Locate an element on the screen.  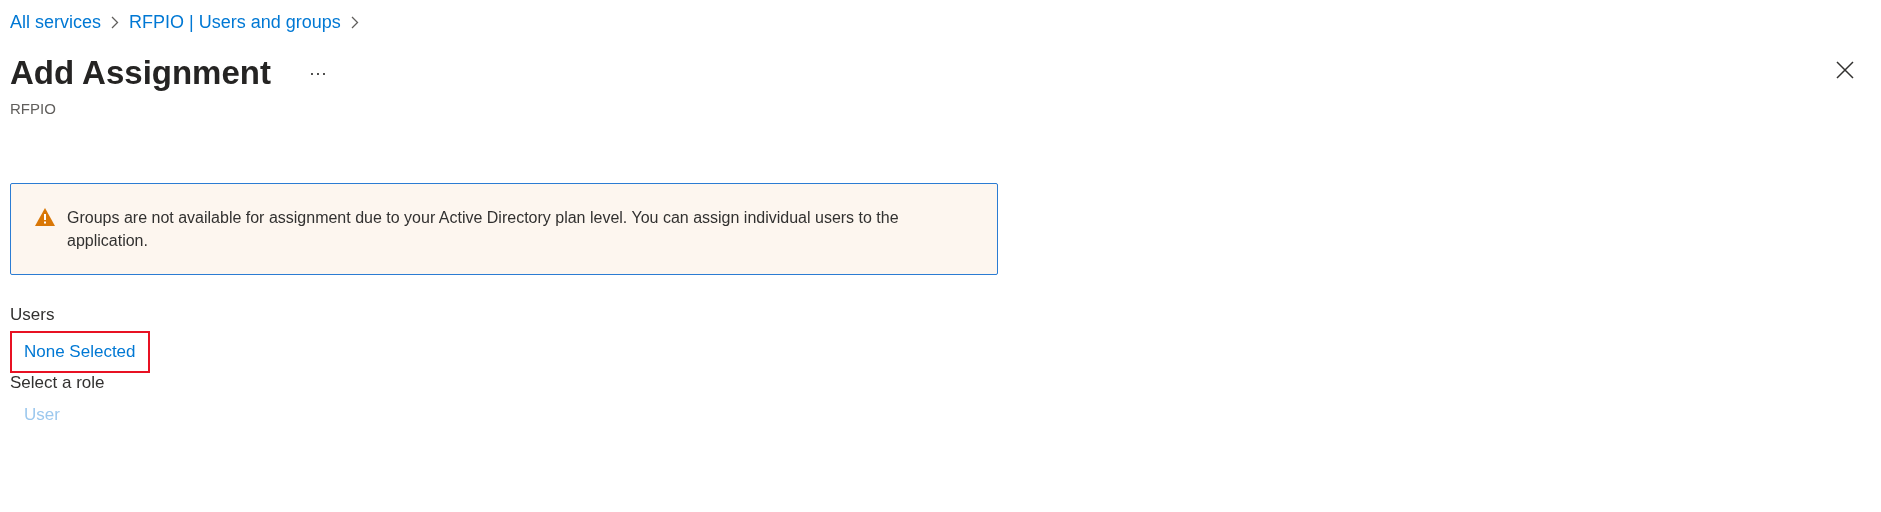
more-button: ··· is located at coordinates (317, 73).